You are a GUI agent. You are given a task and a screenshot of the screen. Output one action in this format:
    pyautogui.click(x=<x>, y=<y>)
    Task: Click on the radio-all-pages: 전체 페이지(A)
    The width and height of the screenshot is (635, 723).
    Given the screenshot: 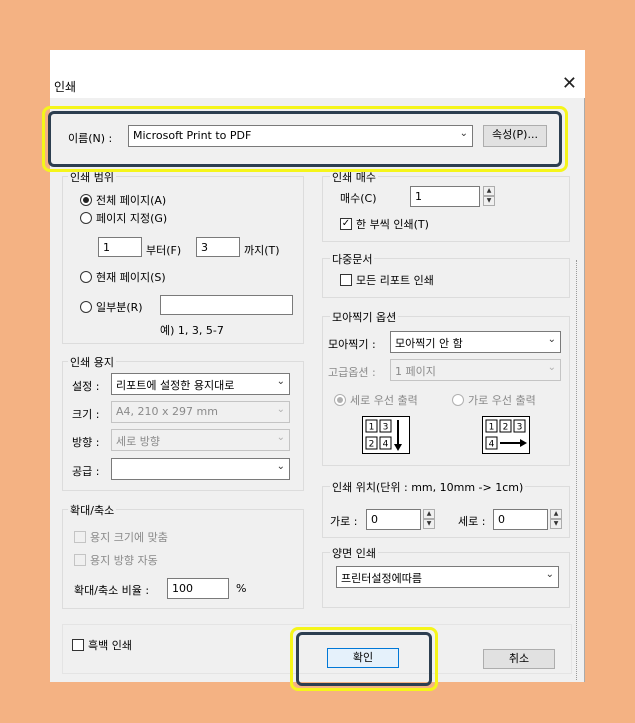 What is the action you would take?
    pyautogui.click(x=123, y=200)
    